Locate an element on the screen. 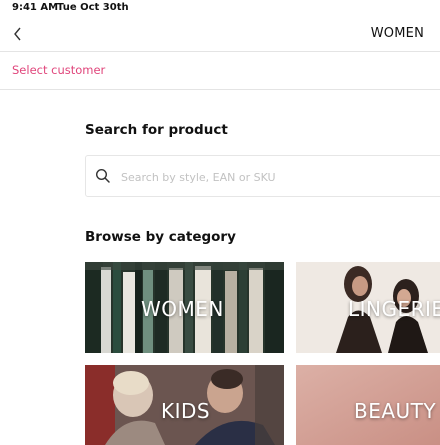 Image resolution: width=440 pixels, height=445 pixels. category-label-beauty: BEAUTY is located at coordinates (395, 411).